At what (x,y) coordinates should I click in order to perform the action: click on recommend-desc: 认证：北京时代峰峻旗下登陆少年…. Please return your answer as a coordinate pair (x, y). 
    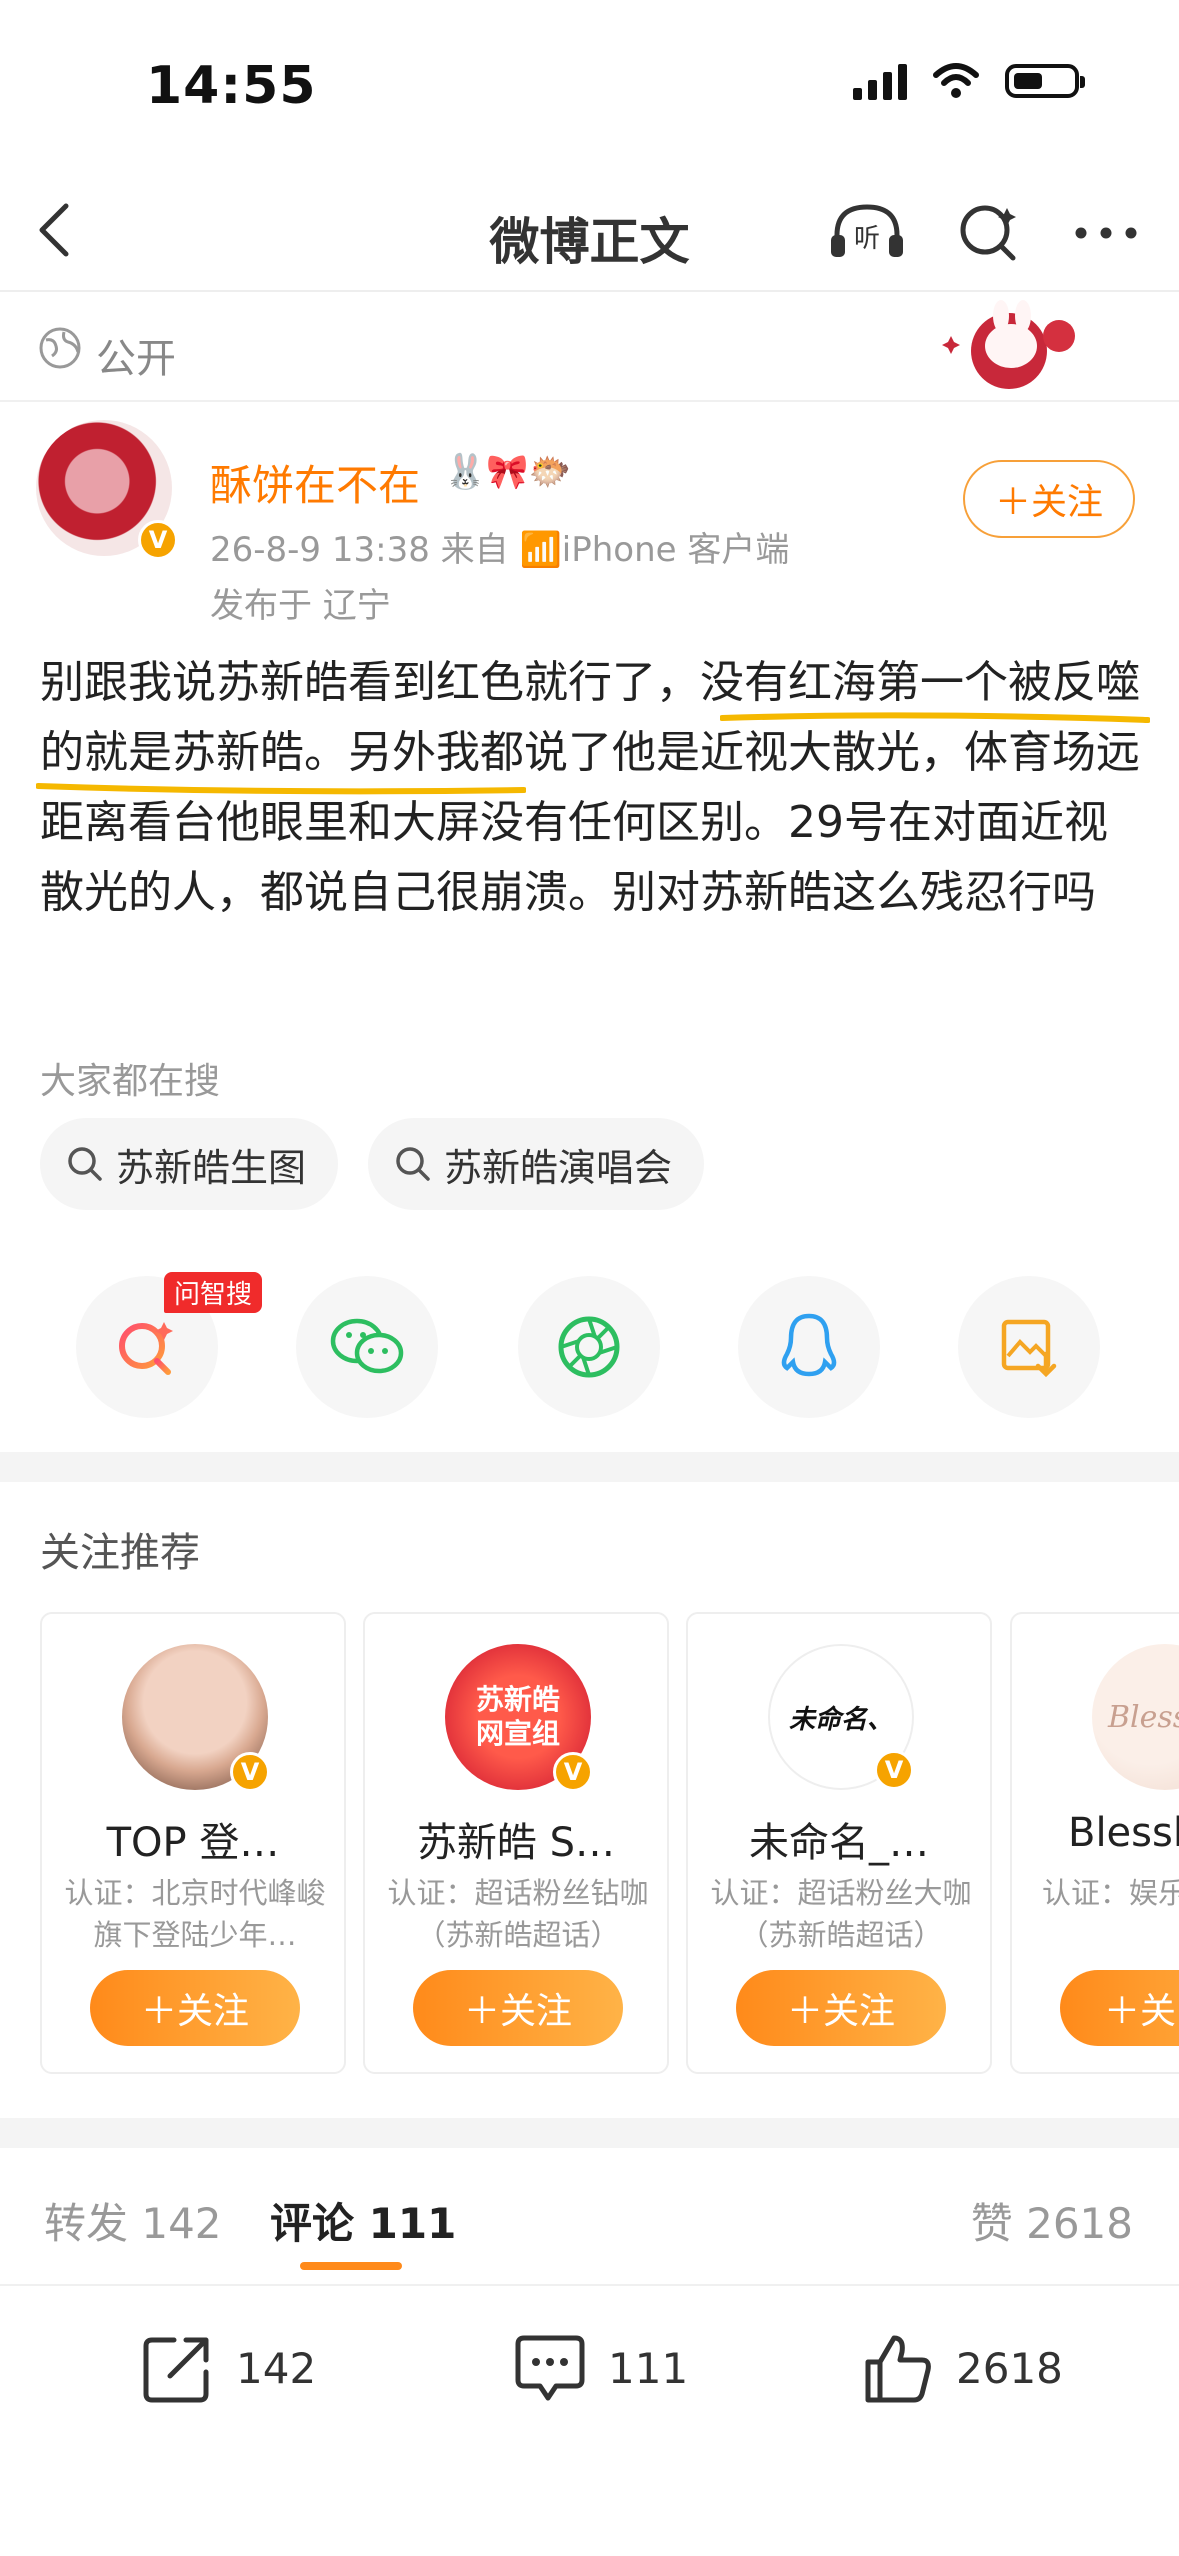
    Looking at the image, I should click on (195, 1914).